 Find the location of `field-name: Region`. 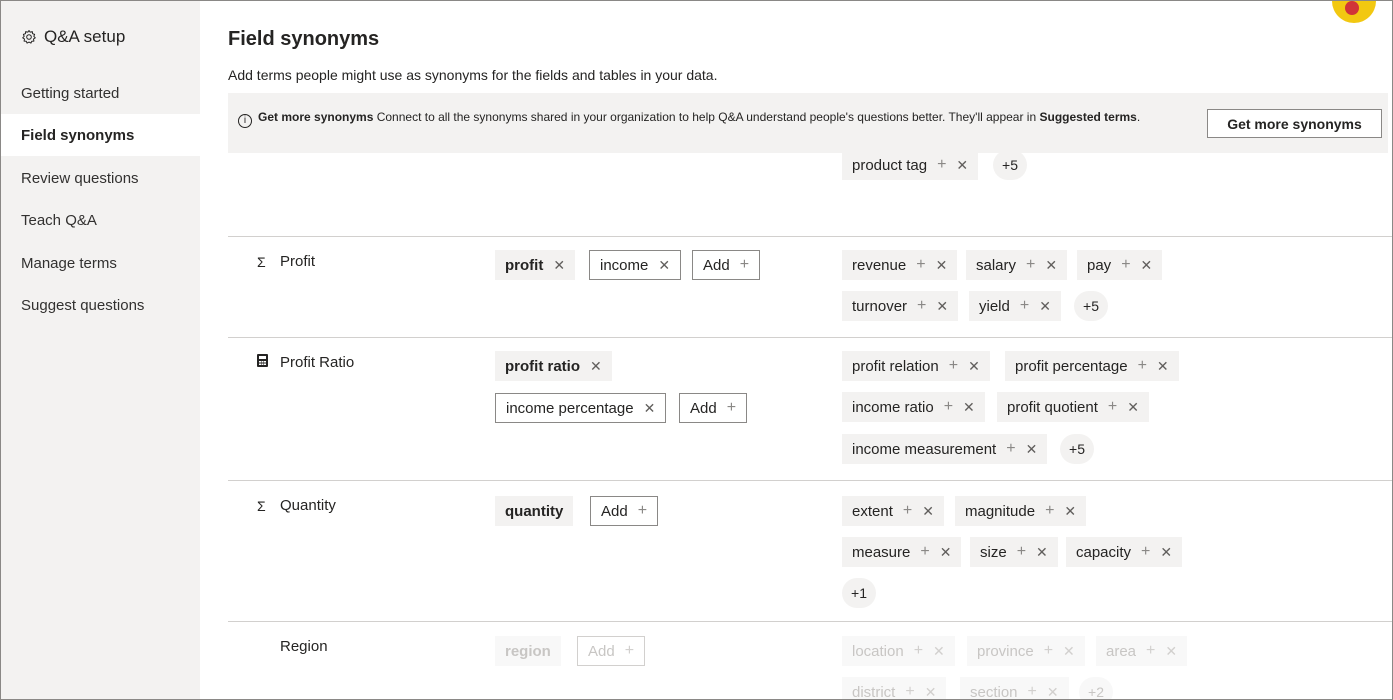

field-name: Region is located at coordinates (304, 646).